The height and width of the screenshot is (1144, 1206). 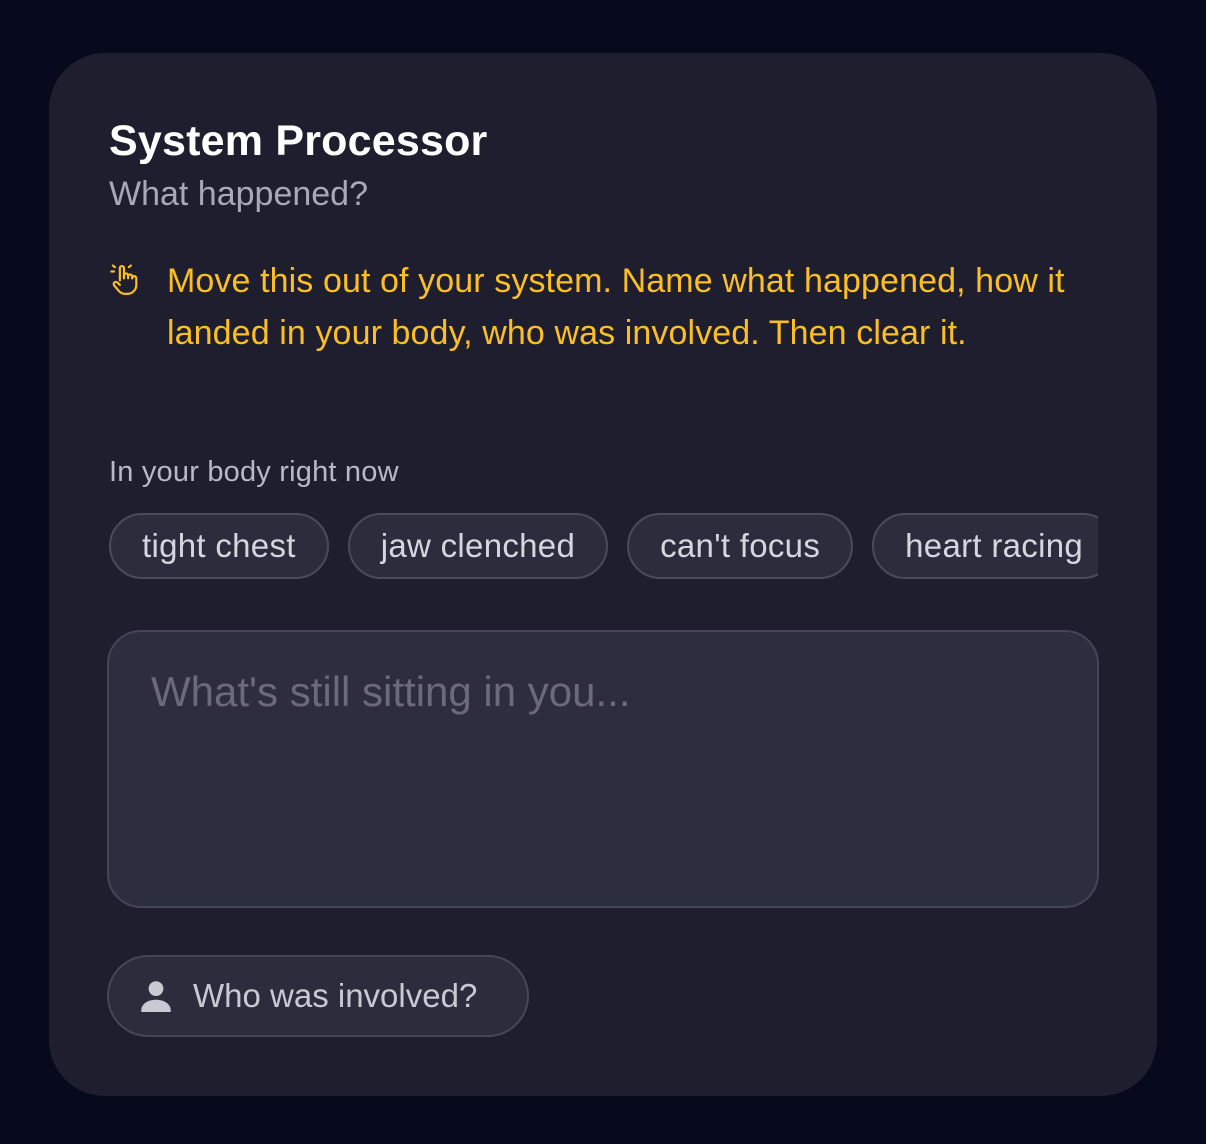 I want to click on chip-heart-racing: heart racing, so click(x=985, y=546).